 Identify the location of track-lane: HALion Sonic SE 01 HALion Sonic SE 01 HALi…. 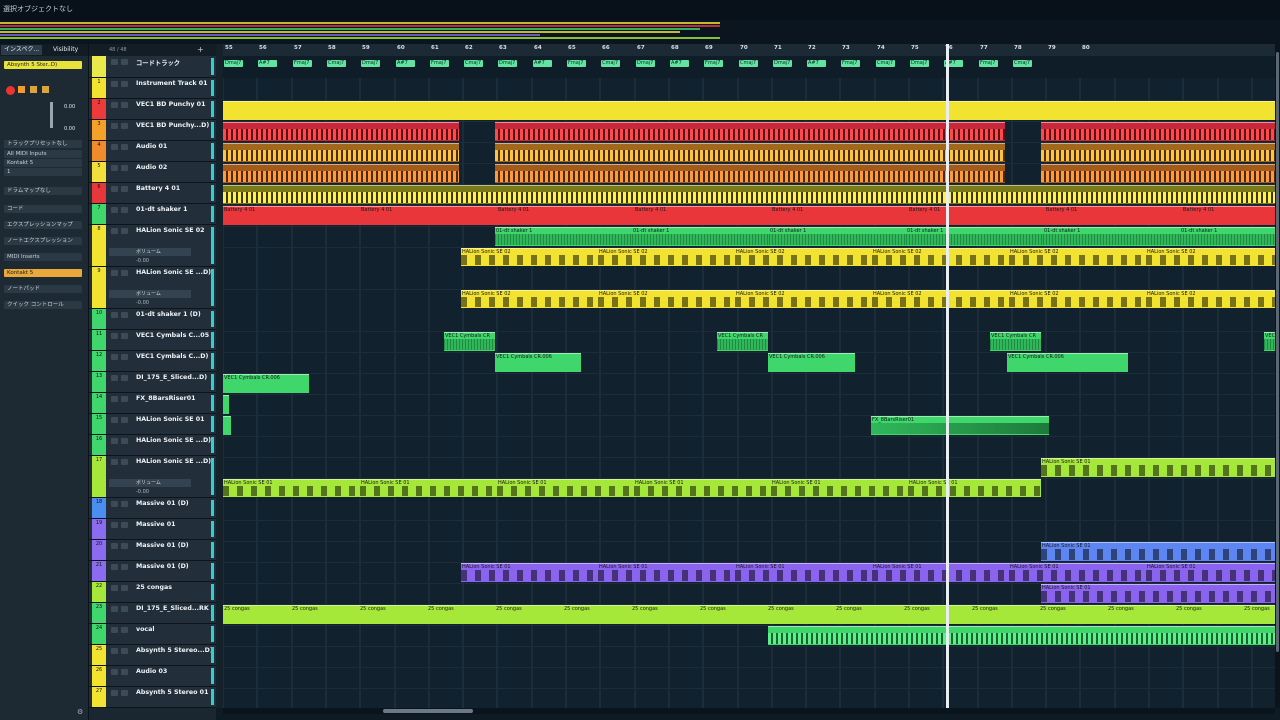
(749, 573).